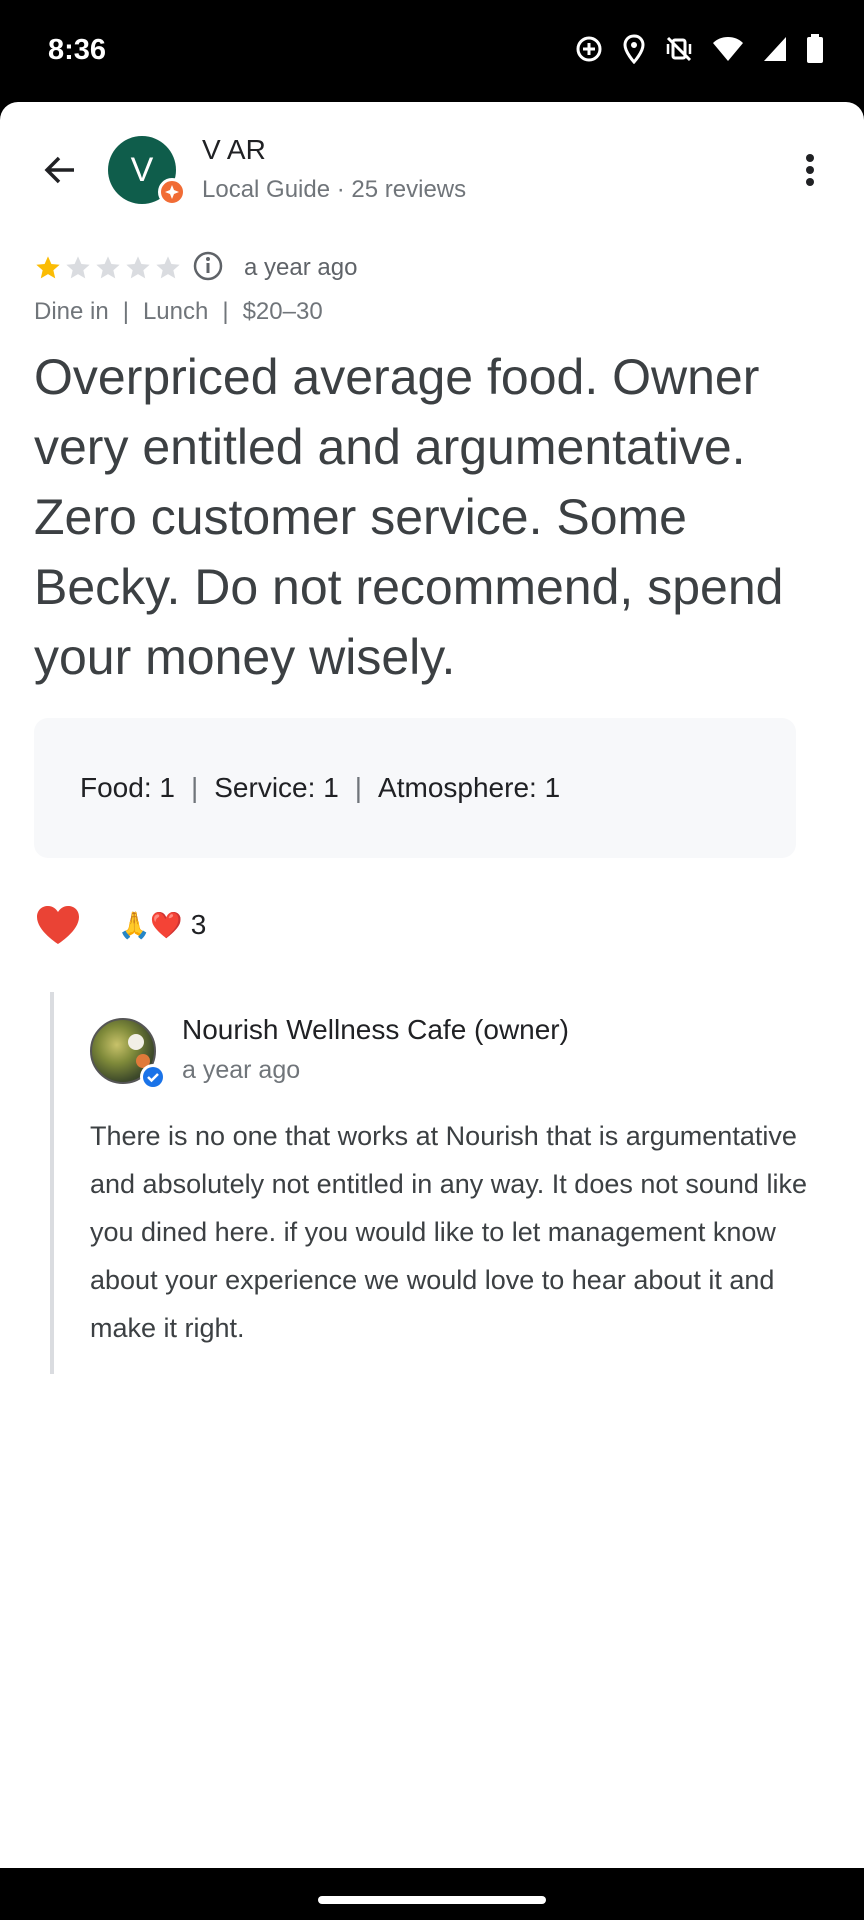 This screenshot has height=1920, width=864. Describe the element at coordinates (48, 267) in the screenshot. I see `star-filled-icon` at that location.